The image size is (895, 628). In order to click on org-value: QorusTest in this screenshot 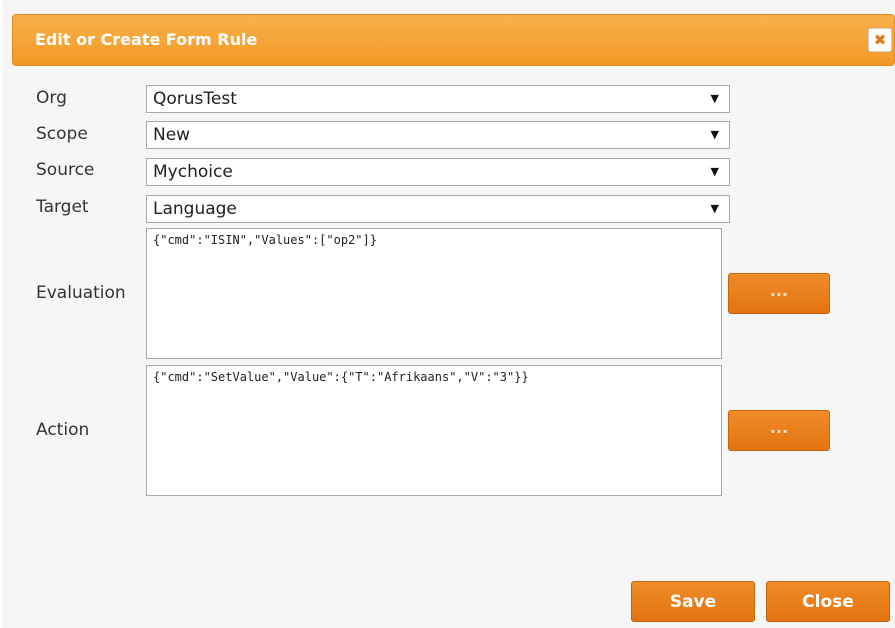, I will do `click(195, 99)`.